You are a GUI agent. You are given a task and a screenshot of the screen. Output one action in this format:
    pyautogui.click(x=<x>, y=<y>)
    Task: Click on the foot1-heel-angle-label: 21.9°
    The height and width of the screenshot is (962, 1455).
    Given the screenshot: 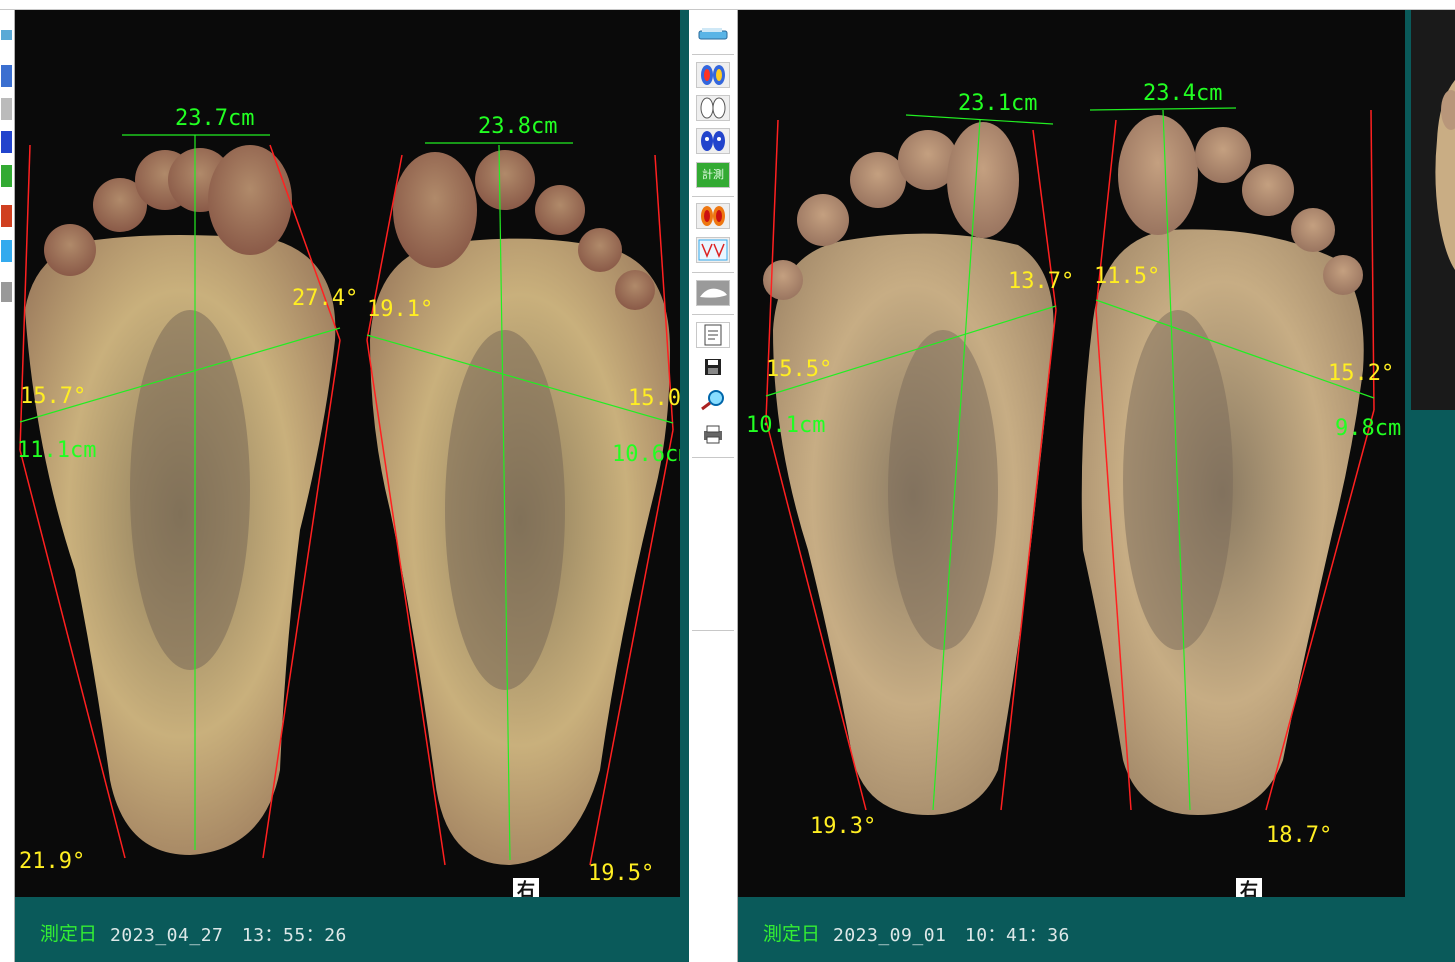 What is the action you would take?
    pyautogui.click(x=52, y=861)
    